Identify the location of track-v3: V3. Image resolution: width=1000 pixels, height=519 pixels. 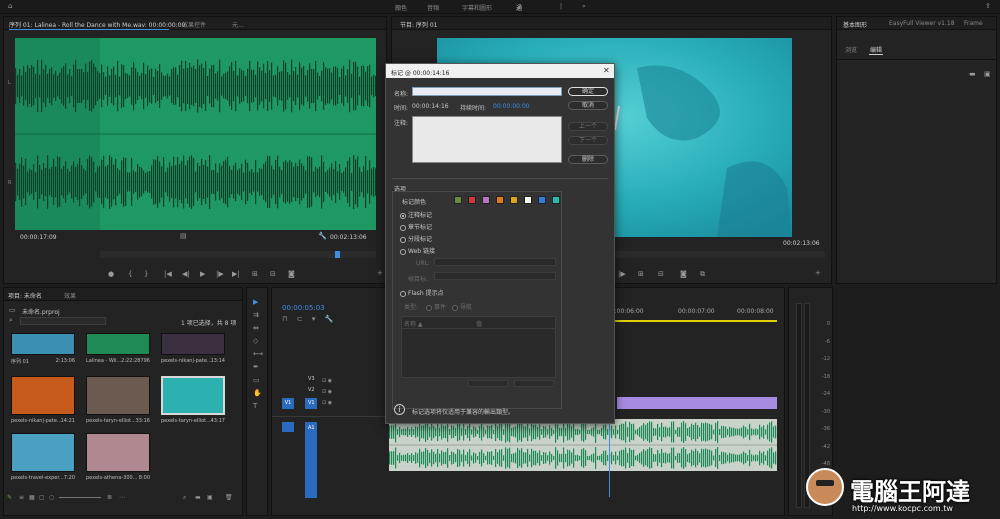
(311, 379).